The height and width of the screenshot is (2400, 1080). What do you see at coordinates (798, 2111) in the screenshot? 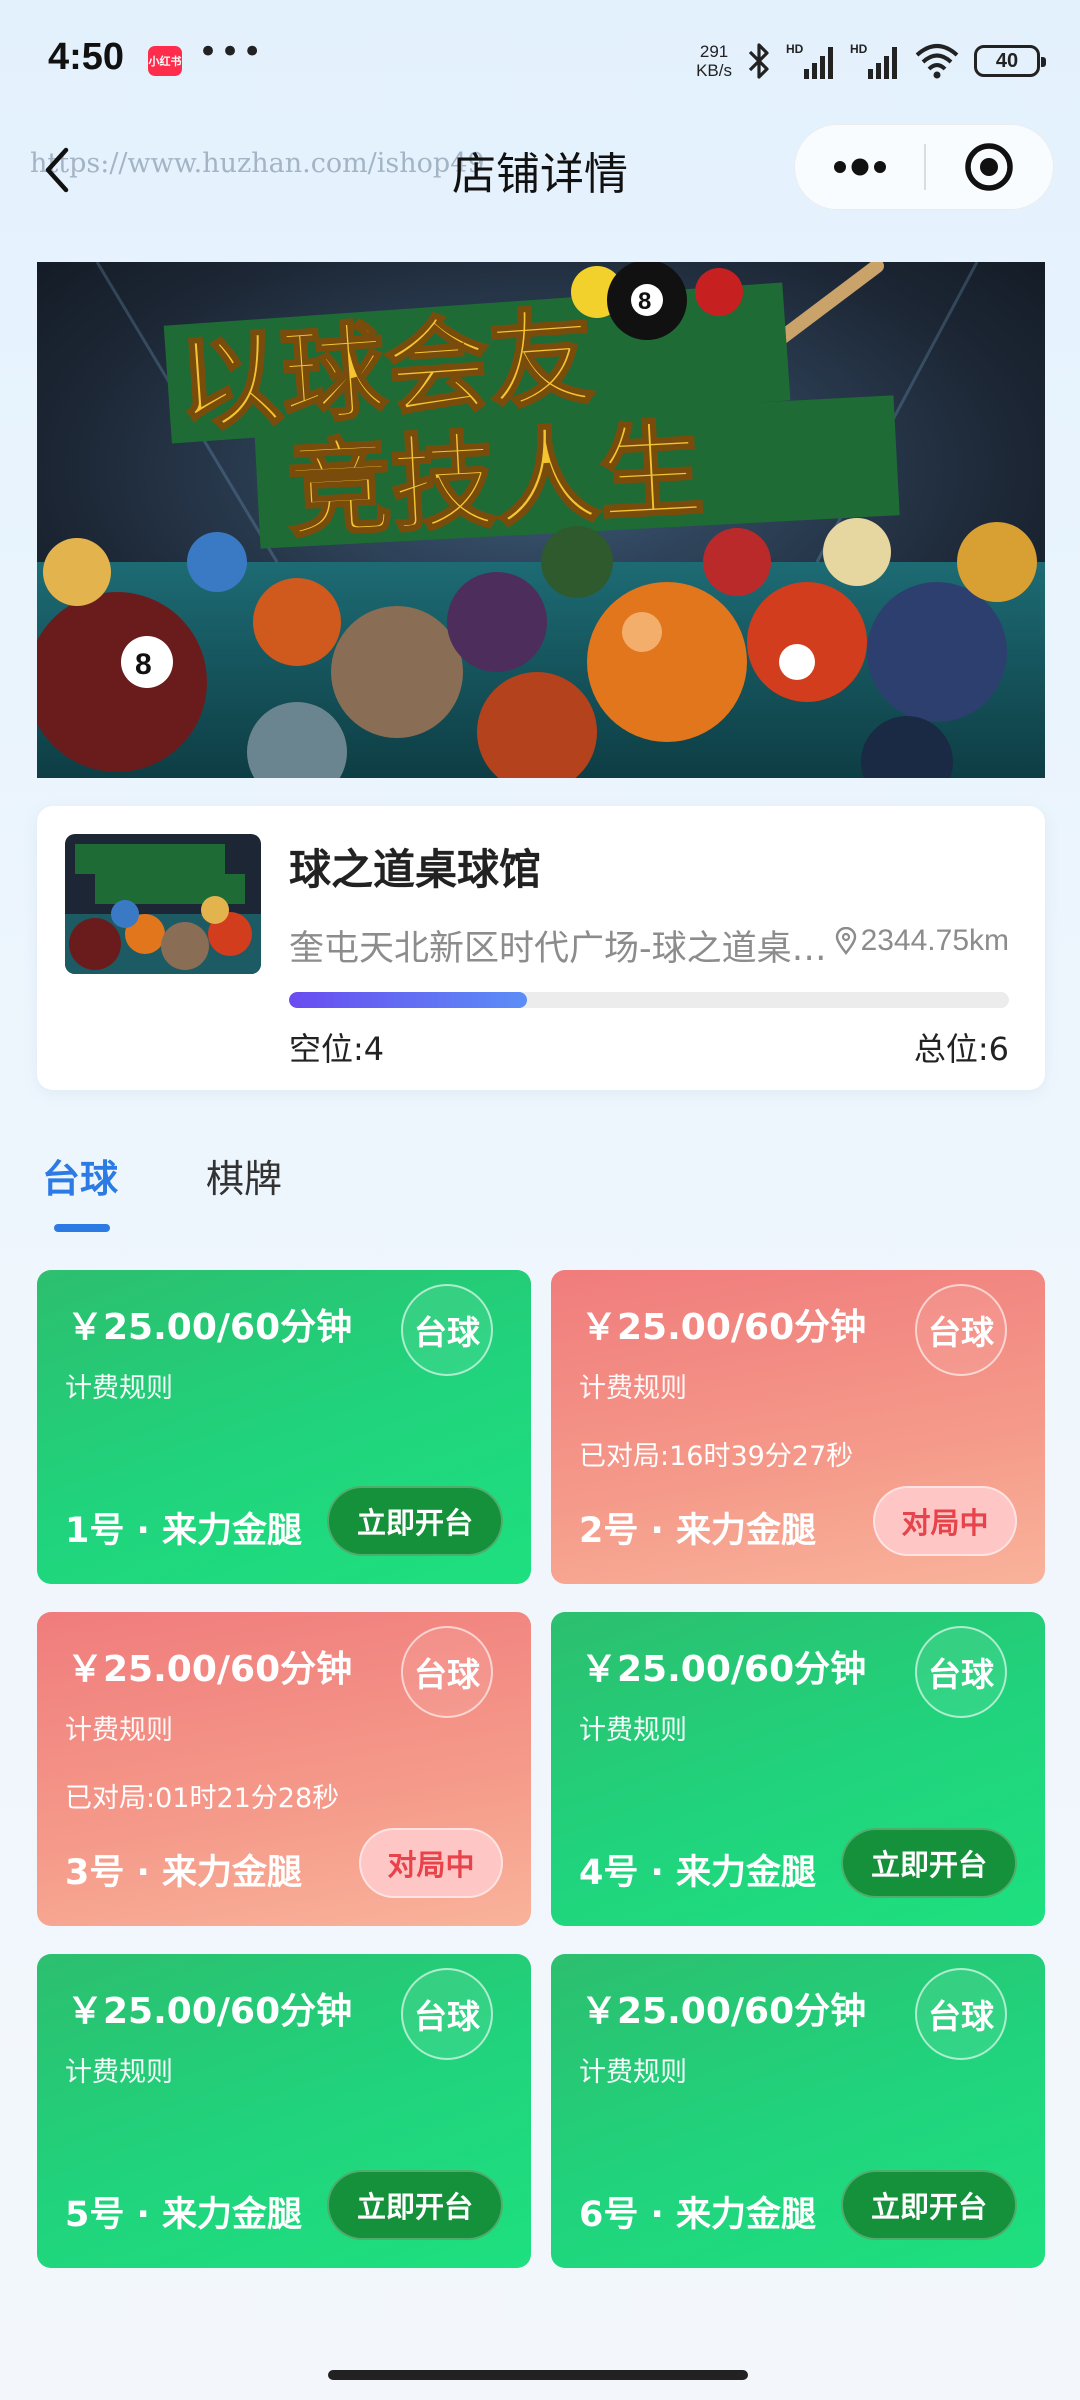
I see `table-card-6: ￥25.00/60分钟 台球 计费规则 6号 · 来力金腿 立即开台` at bounding box center [798, 2111].